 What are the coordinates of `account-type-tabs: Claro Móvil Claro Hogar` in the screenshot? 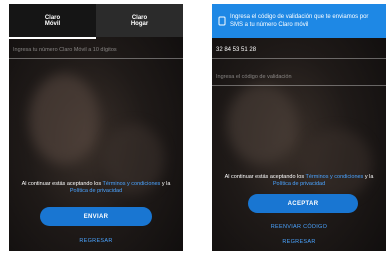 It's located at (96, 20).